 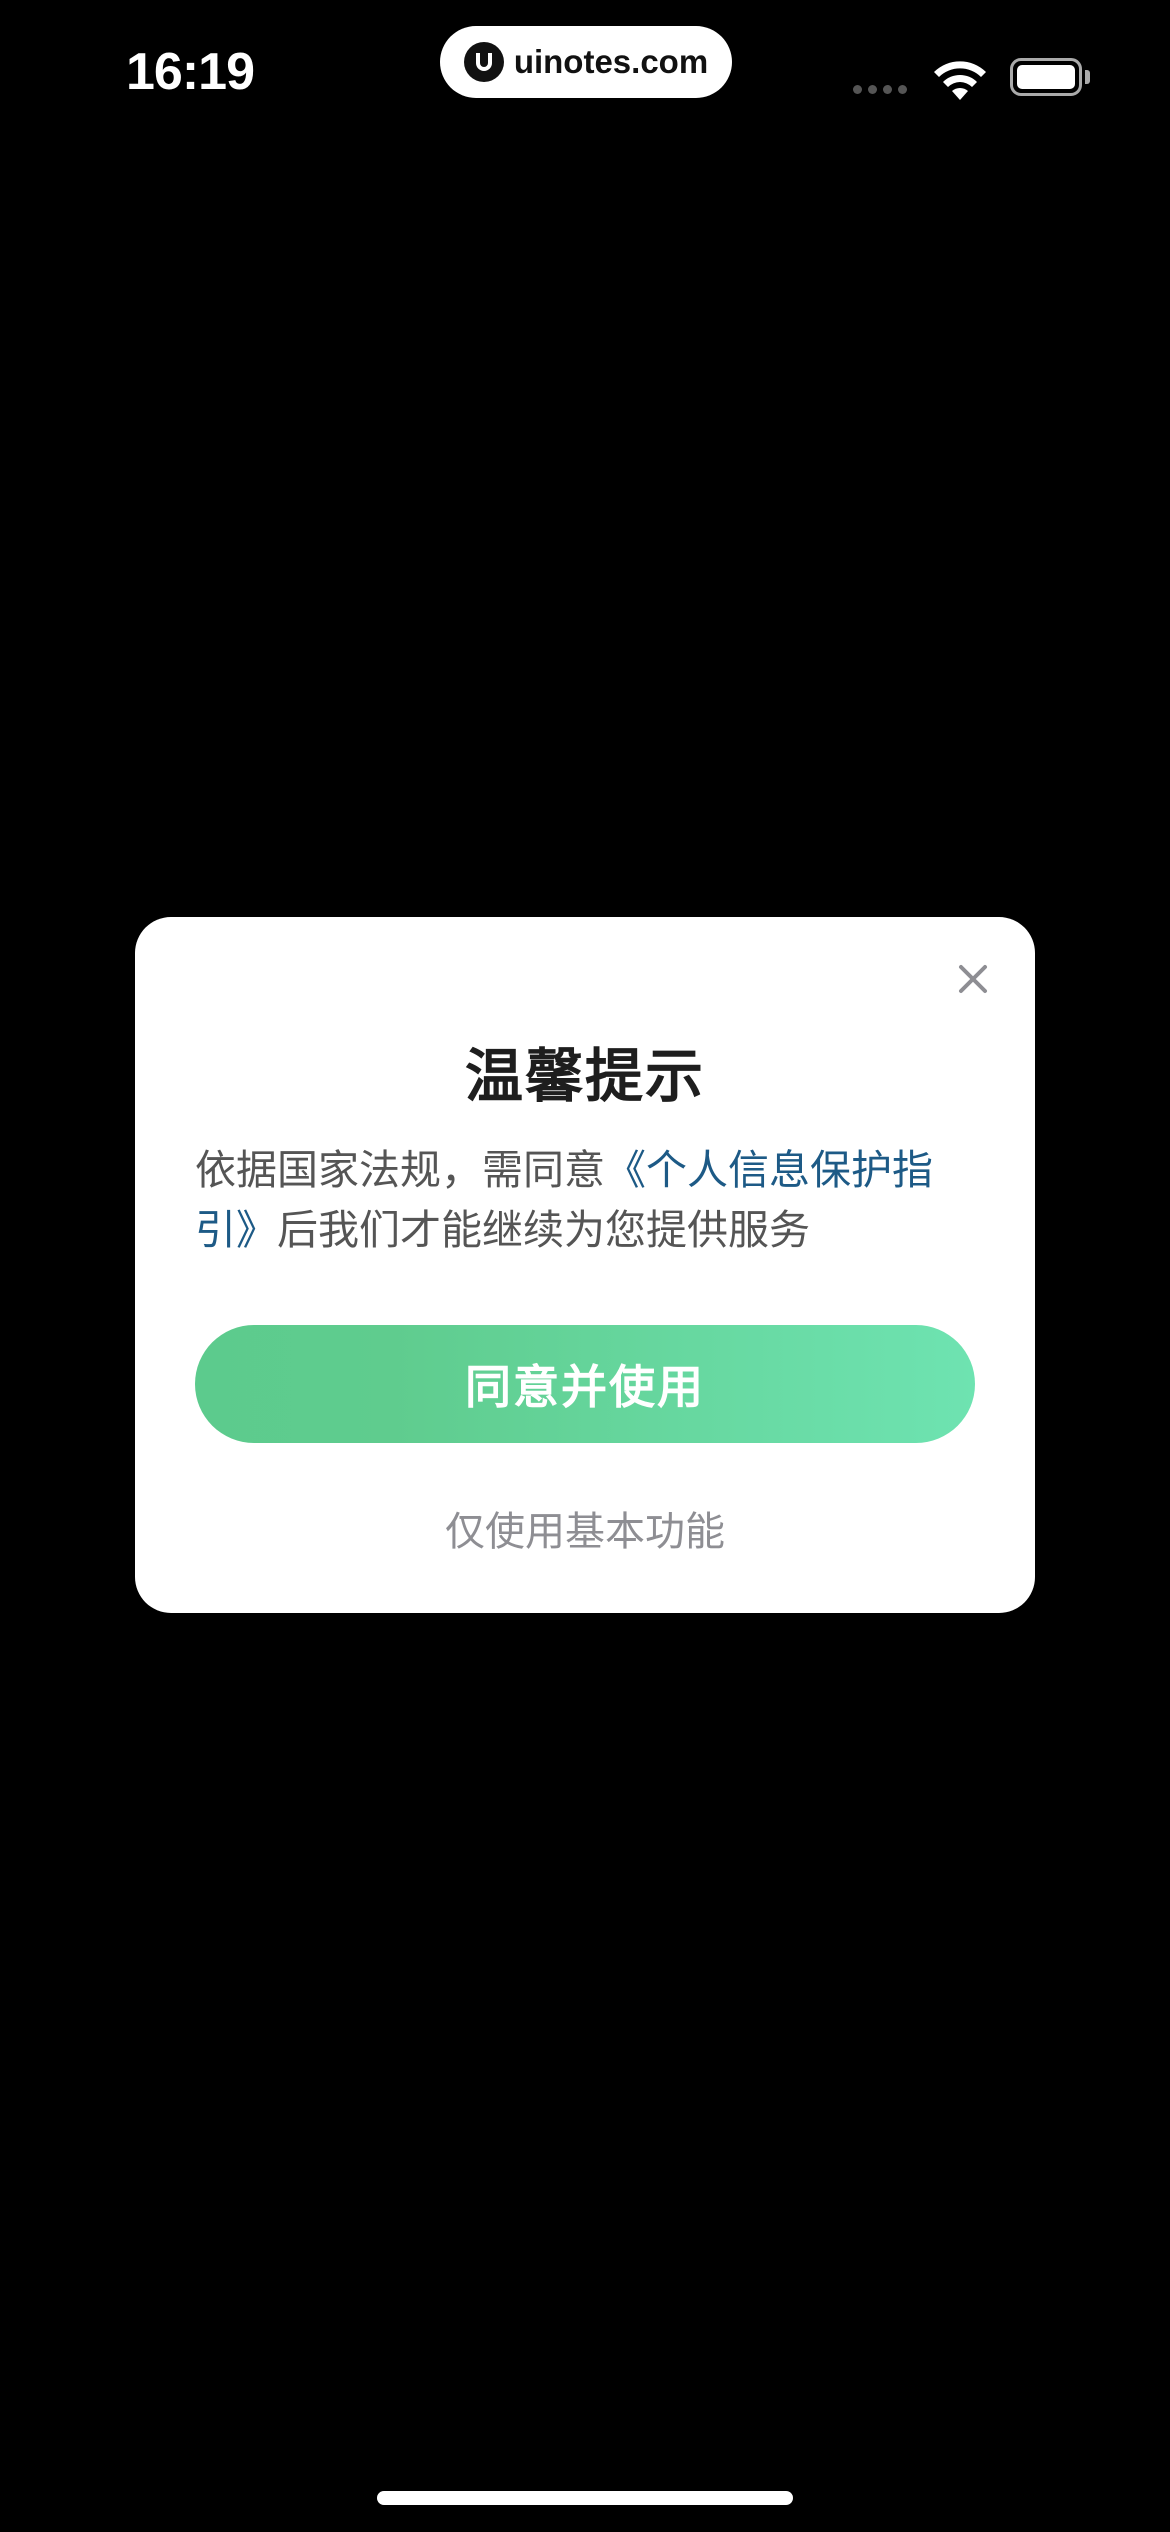 What do you see at coordinates (190, 72) in the screenshot?
I see `status-time: 16:19` at bounding box center [190, 72].